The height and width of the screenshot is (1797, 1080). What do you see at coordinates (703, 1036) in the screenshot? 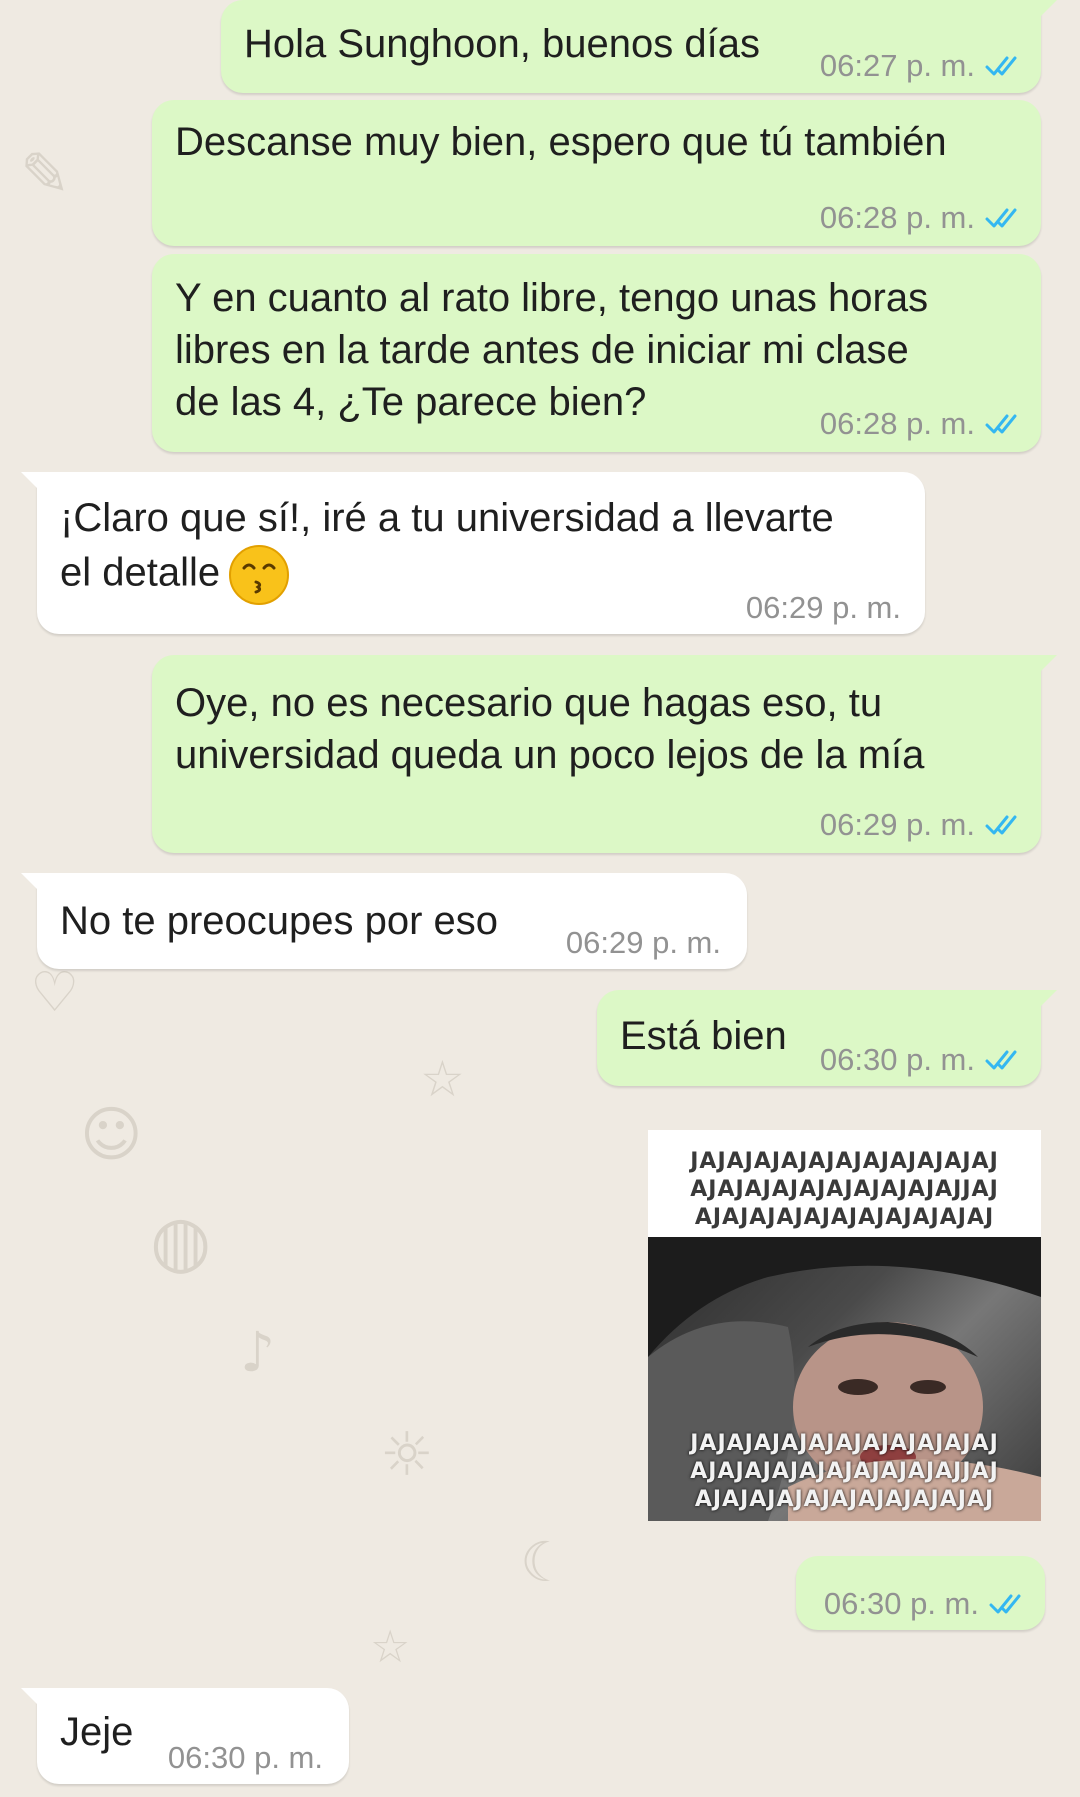
I see `message-text: Está bien` at bounding box center [703, 1036].